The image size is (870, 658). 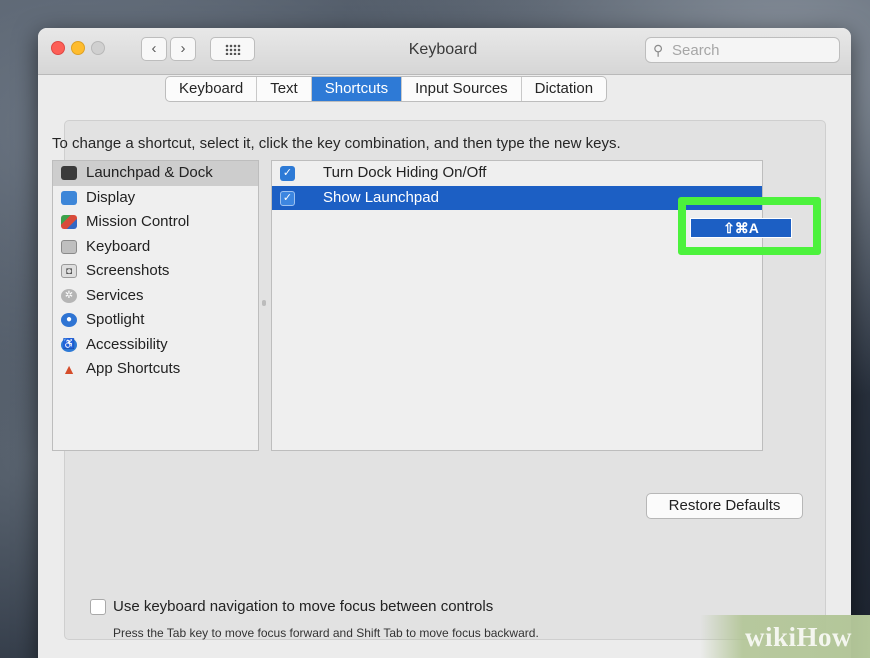 I want to click on category-label: Mission Control, so click(x=138, y=221).